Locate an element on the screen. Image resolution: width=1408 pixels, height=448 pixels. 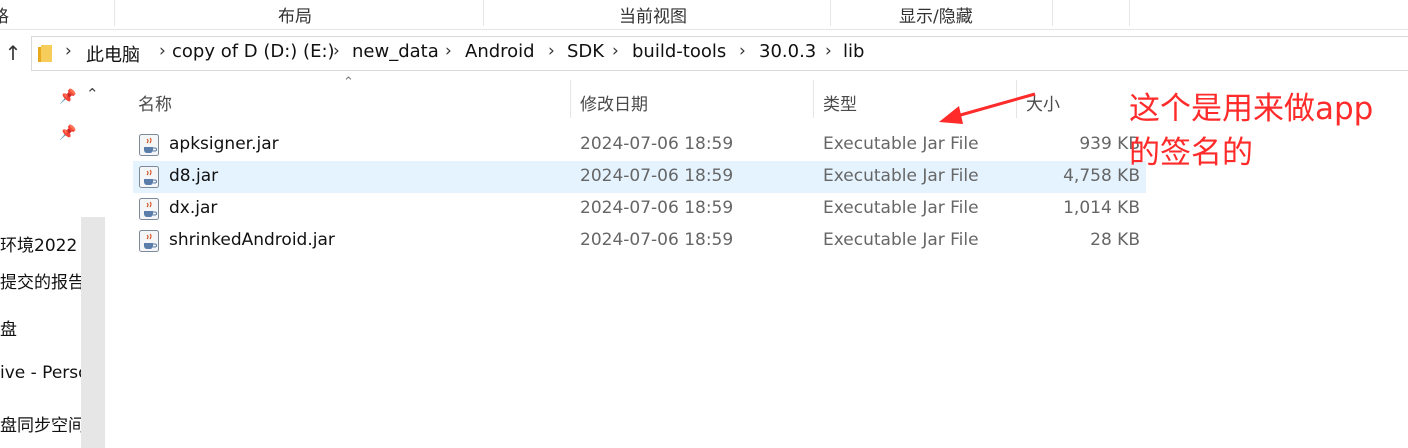
folder-icon is located at coordinates (45, 53).